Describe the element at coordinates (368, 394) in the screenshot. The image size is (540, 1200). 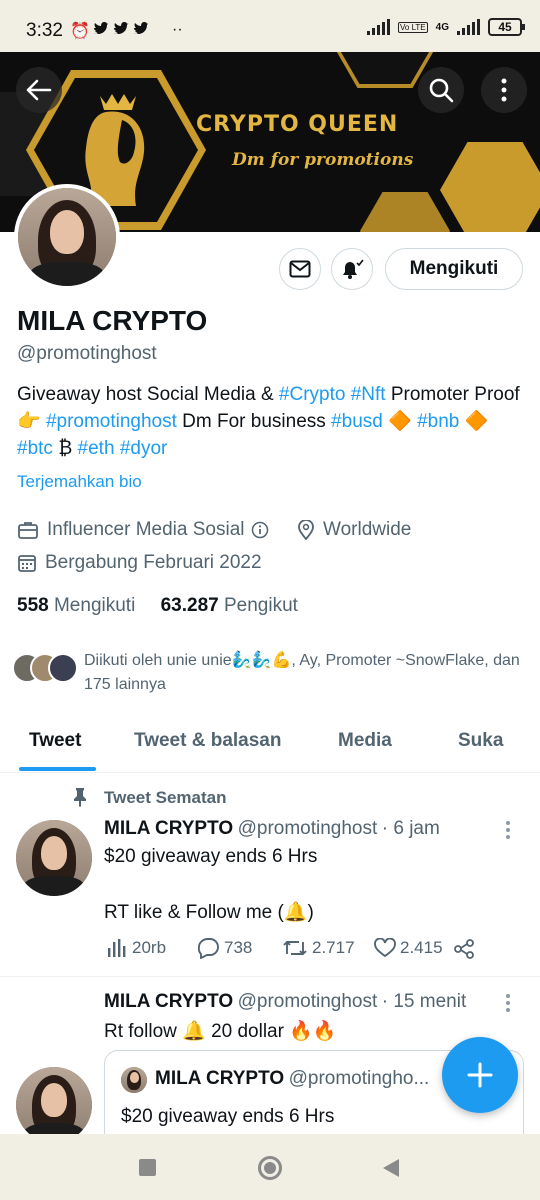
I see `hashtag-nft: #Nft` at that location.